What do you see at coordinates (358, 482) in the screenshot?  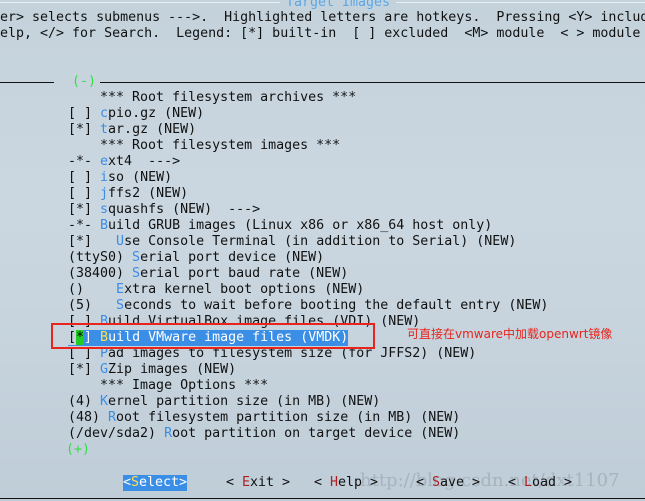 I see `button-post: elp >` at bounding box center [358, 482].